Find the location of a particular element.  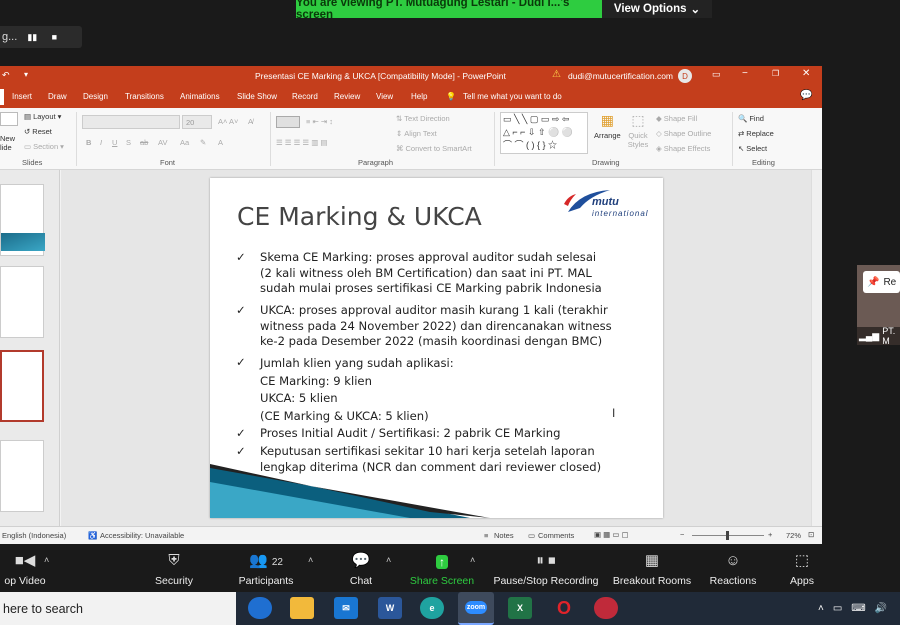

opera-icon: O is located at coordinates (564, 608).